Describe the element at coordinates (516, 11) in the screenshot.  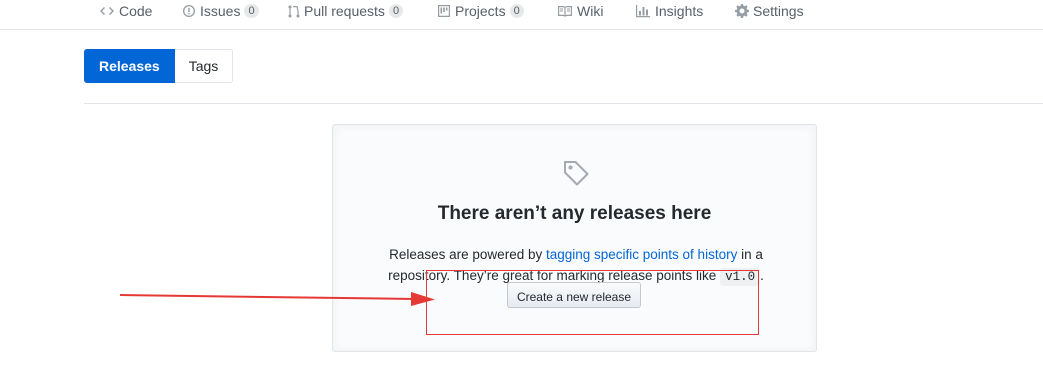
I see `projects-counter: 0` at that location.